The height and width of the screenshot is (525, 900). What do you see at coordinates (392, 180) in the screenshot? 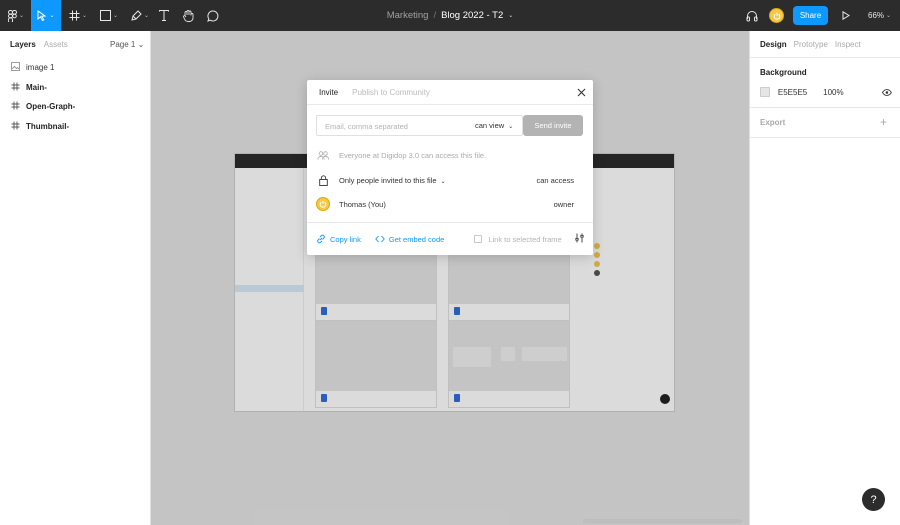
I see `access-scope-select: Only people invited to this file ⌄` at bounding box center [392, 180].